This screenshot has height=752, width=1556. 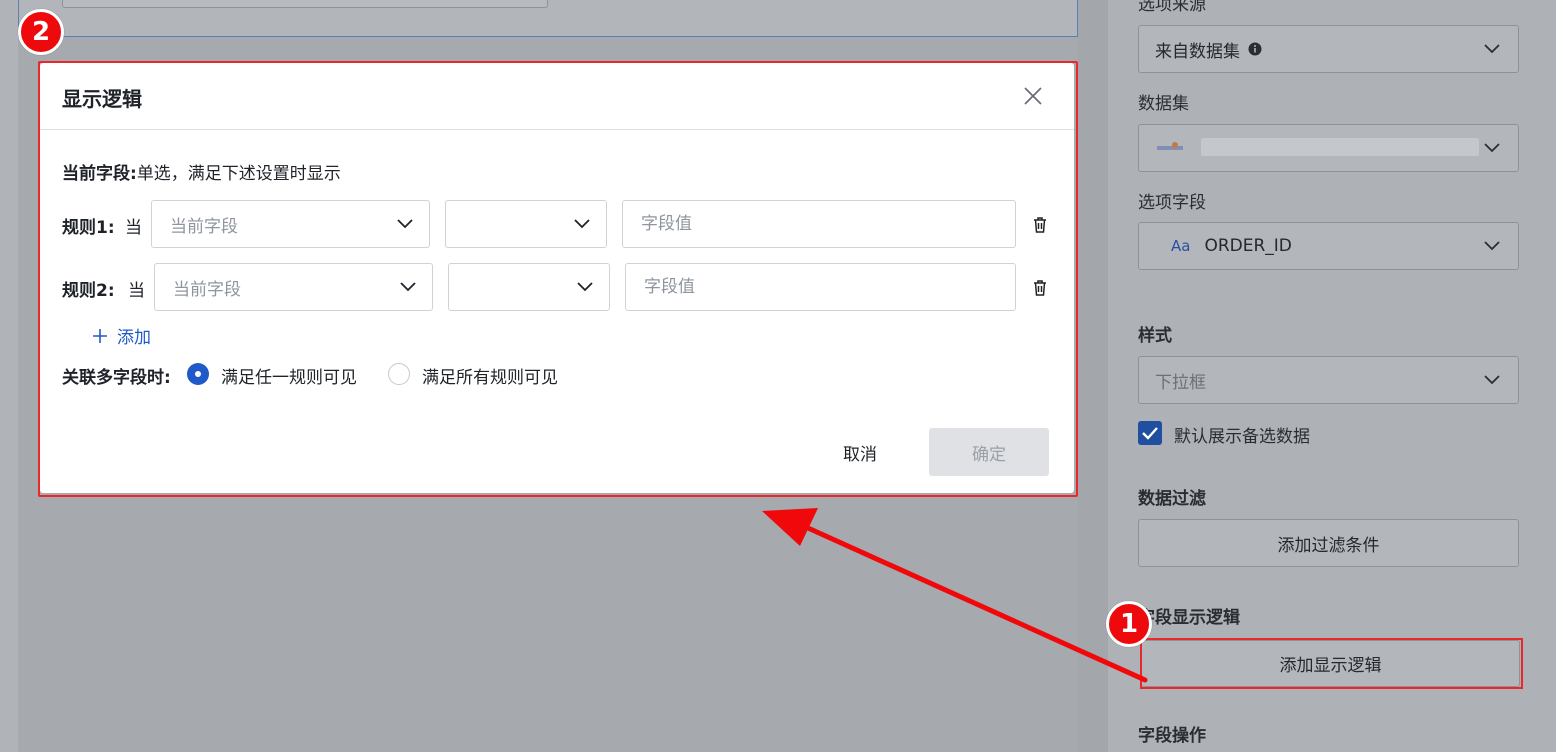 I want to click on style-value: 下拉框, so click(x=1180, y=382).